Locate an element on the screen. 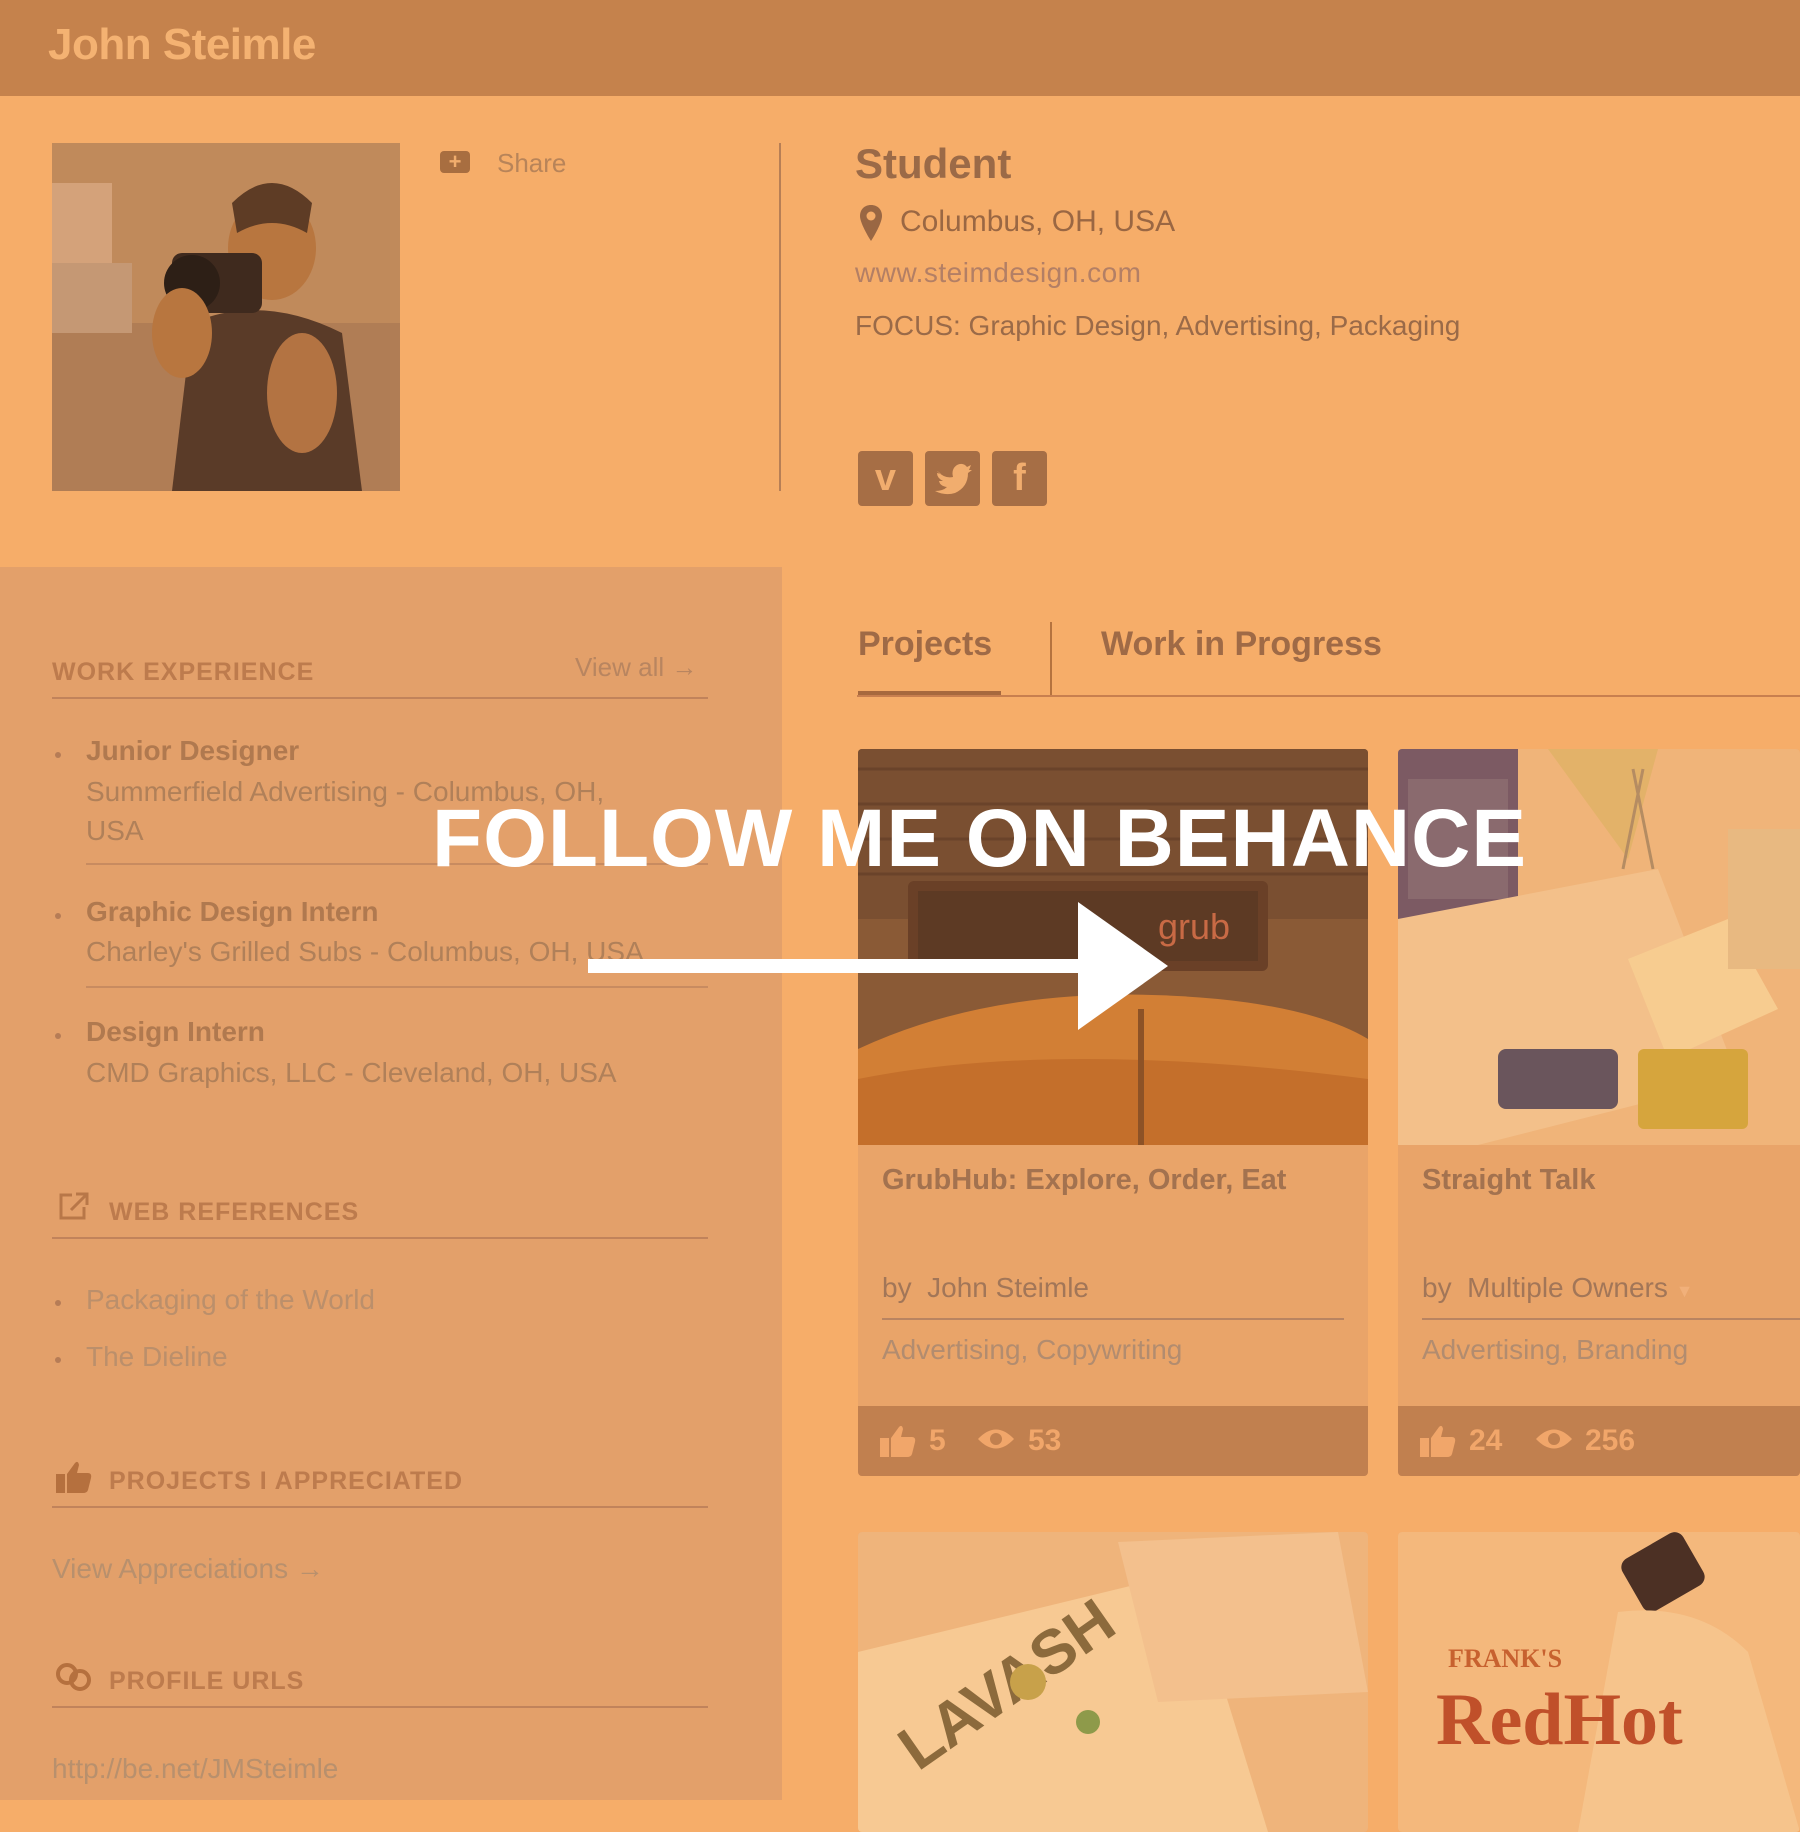 The image size is (1800, 1832). profile-role: Student is located at coordinates (933, 163).